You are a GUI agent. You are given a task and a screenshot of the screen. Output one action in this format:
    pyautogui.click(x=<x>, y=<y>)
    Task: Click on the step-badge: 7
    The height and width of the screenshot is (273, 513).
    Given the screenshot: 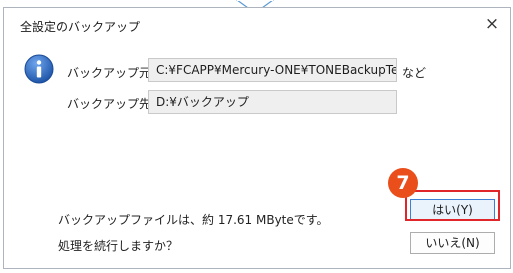 What is the action you would take?
    pyautogui.click(x=403, y=183)
    